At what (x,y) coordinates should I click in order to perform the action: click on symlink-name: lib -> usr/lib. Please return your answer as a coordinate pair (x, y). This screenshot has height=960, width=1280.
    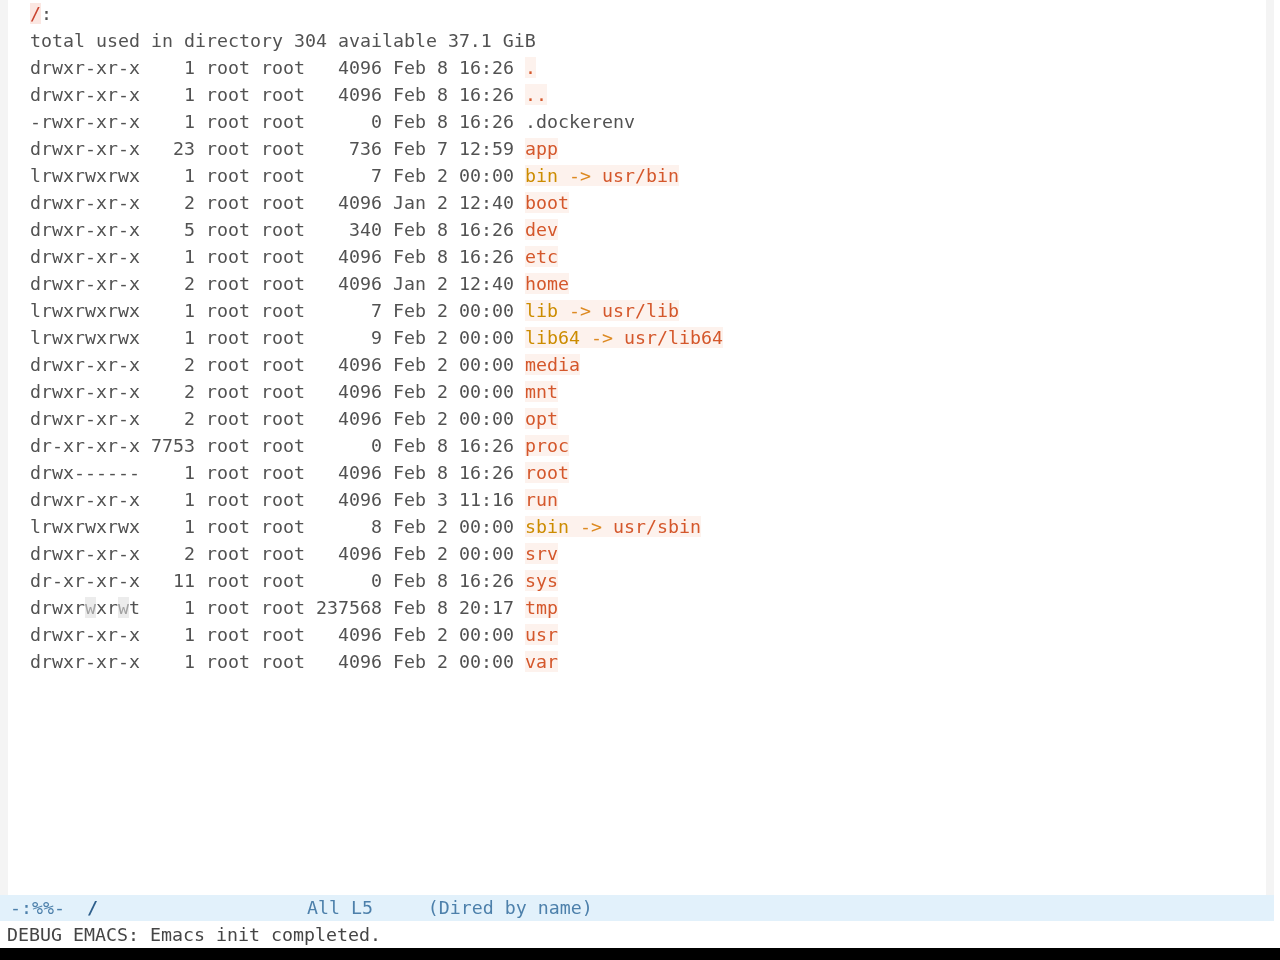
    Looking at the image, I should click on (601, 310).